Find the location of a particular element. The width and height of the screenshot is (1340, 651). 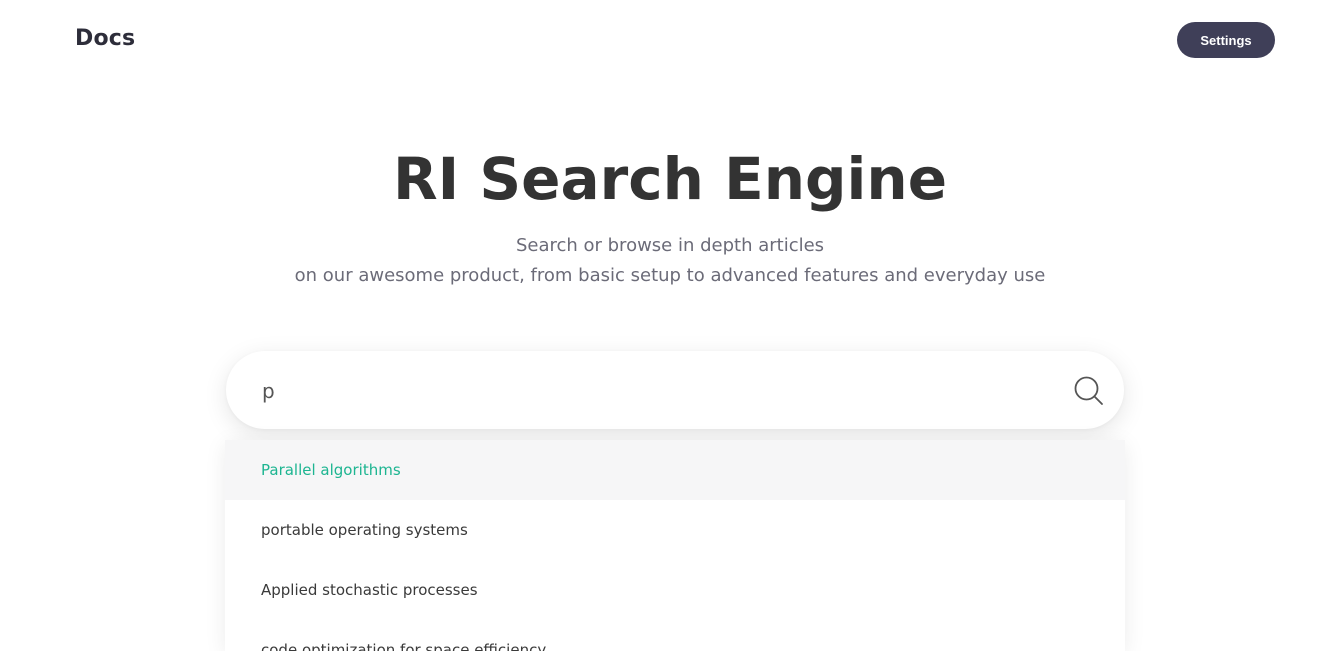

settings-button: Settings is located at coordinates (1226, 40).